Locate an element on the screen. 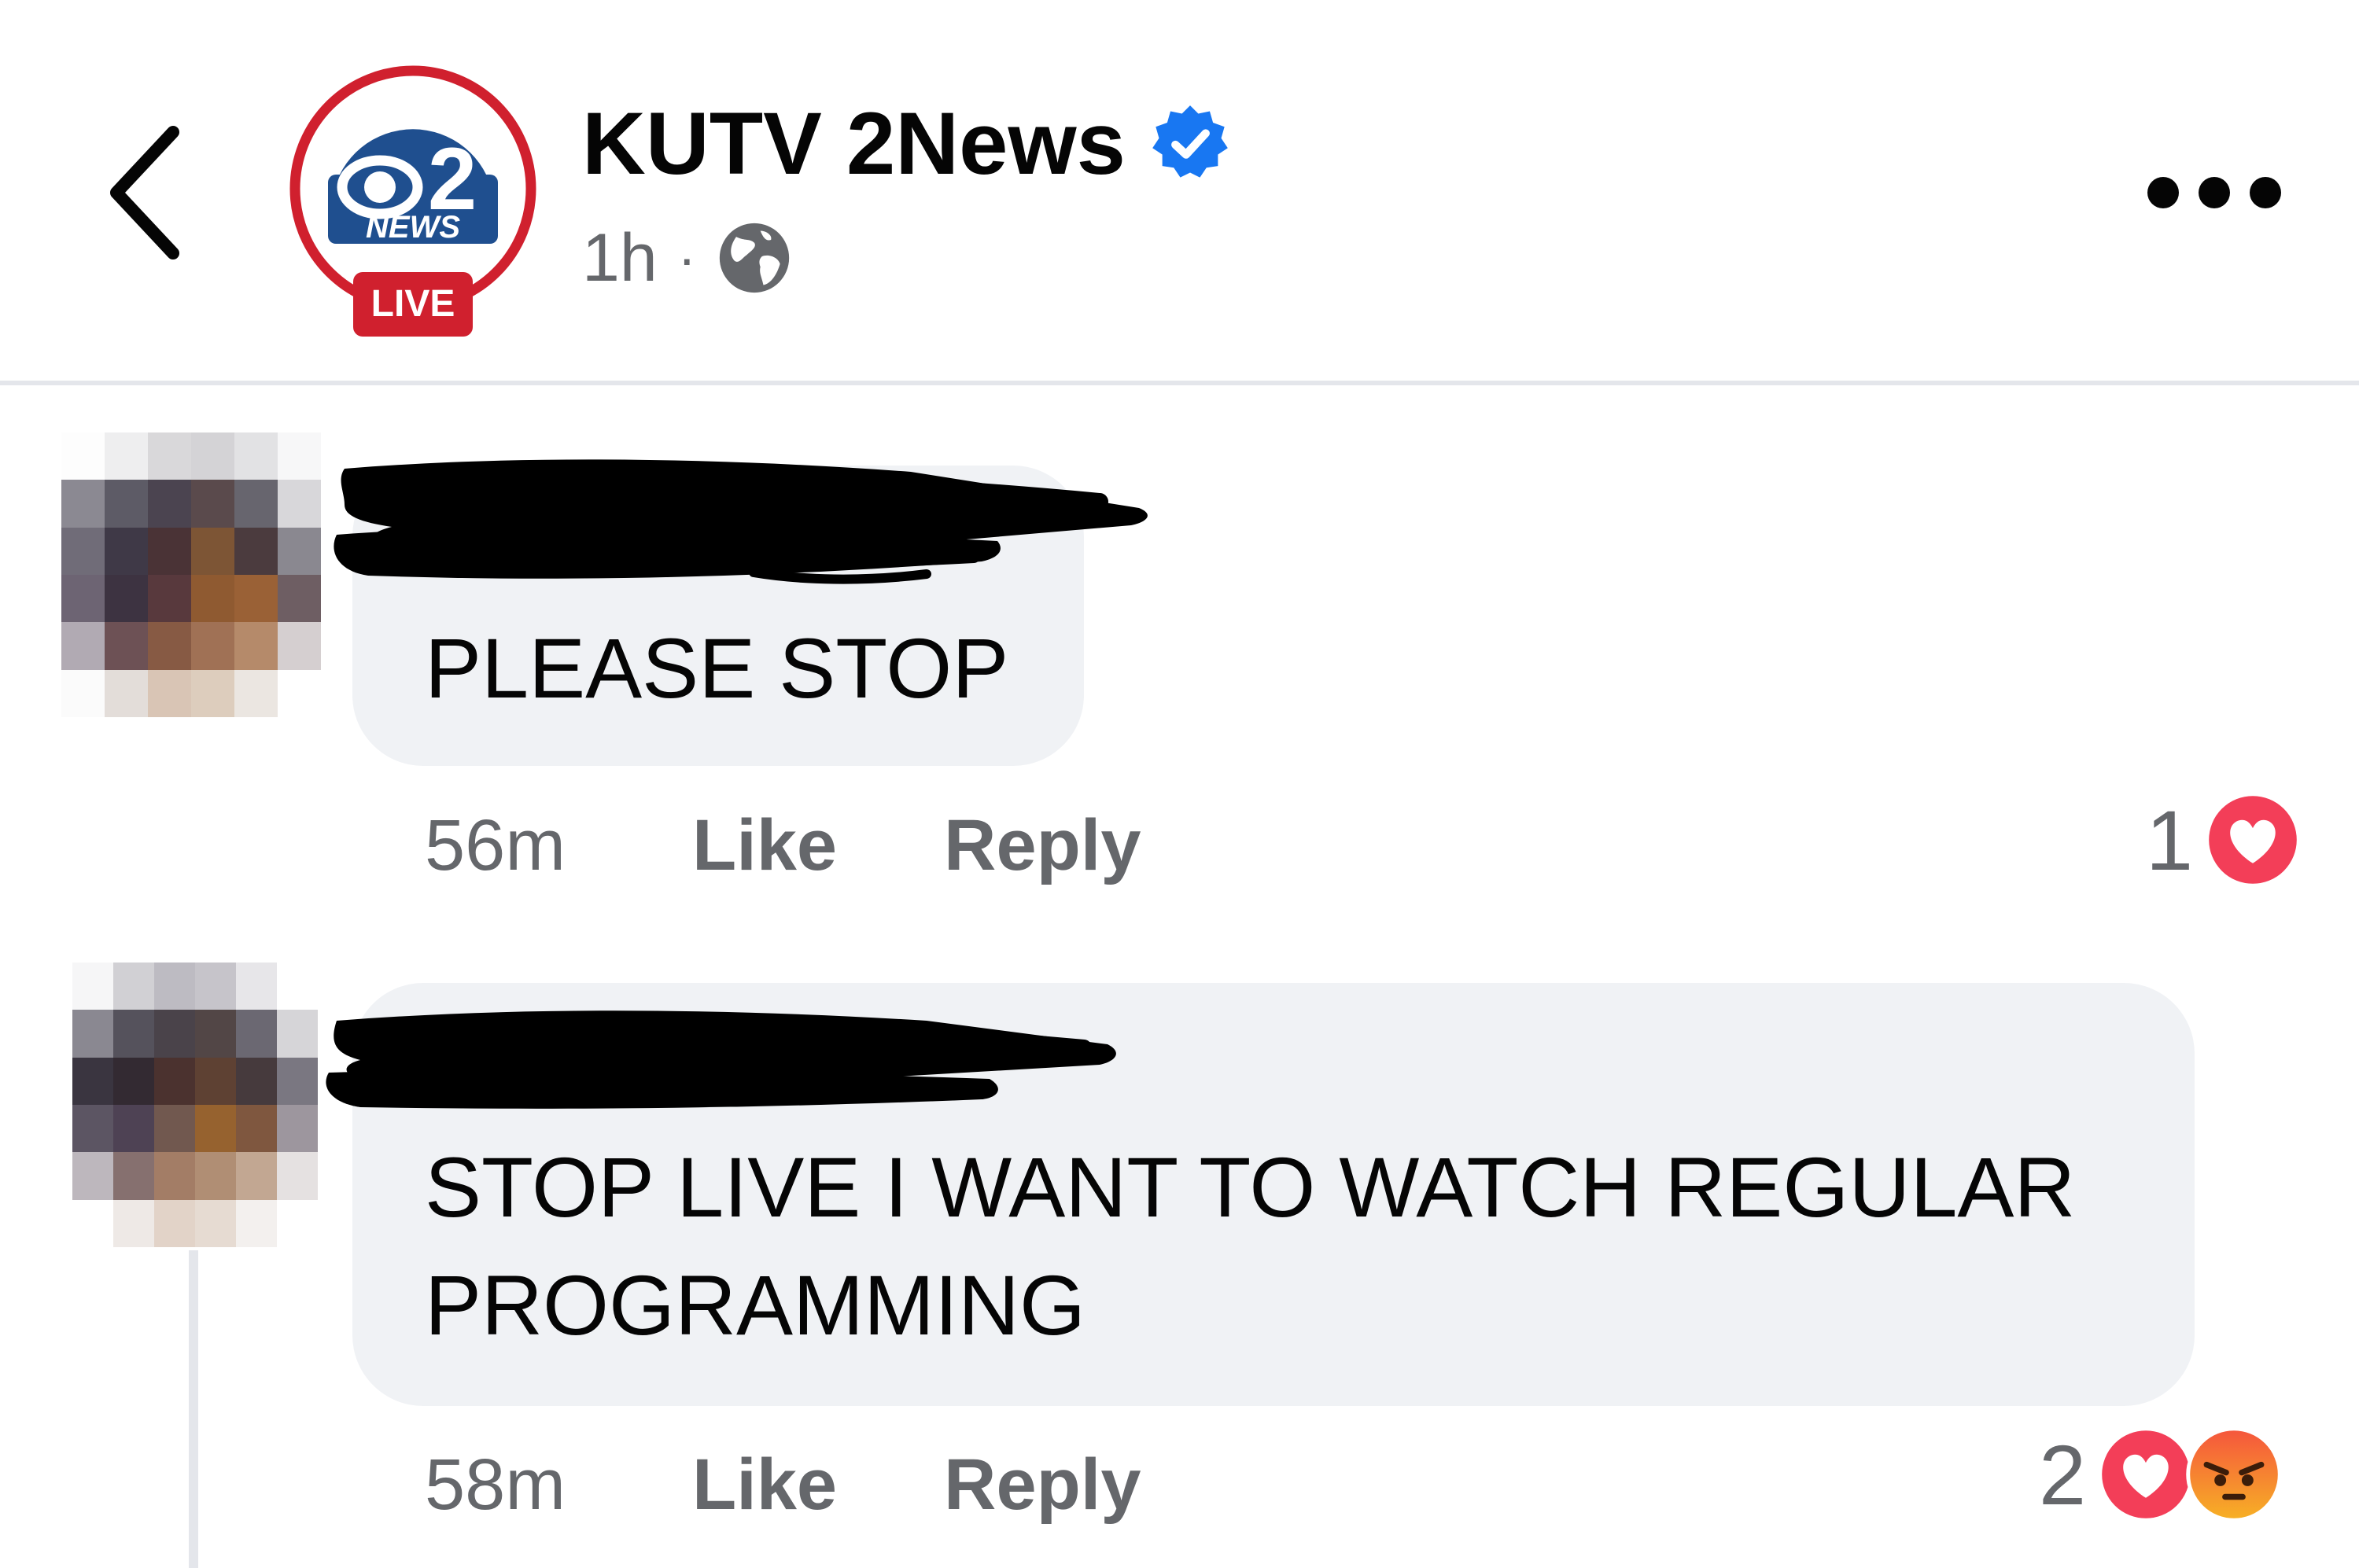 This screenshot has width=2359, height=1568. comment-actions: 58m Like Reply is located at coordinates (783, 1485).